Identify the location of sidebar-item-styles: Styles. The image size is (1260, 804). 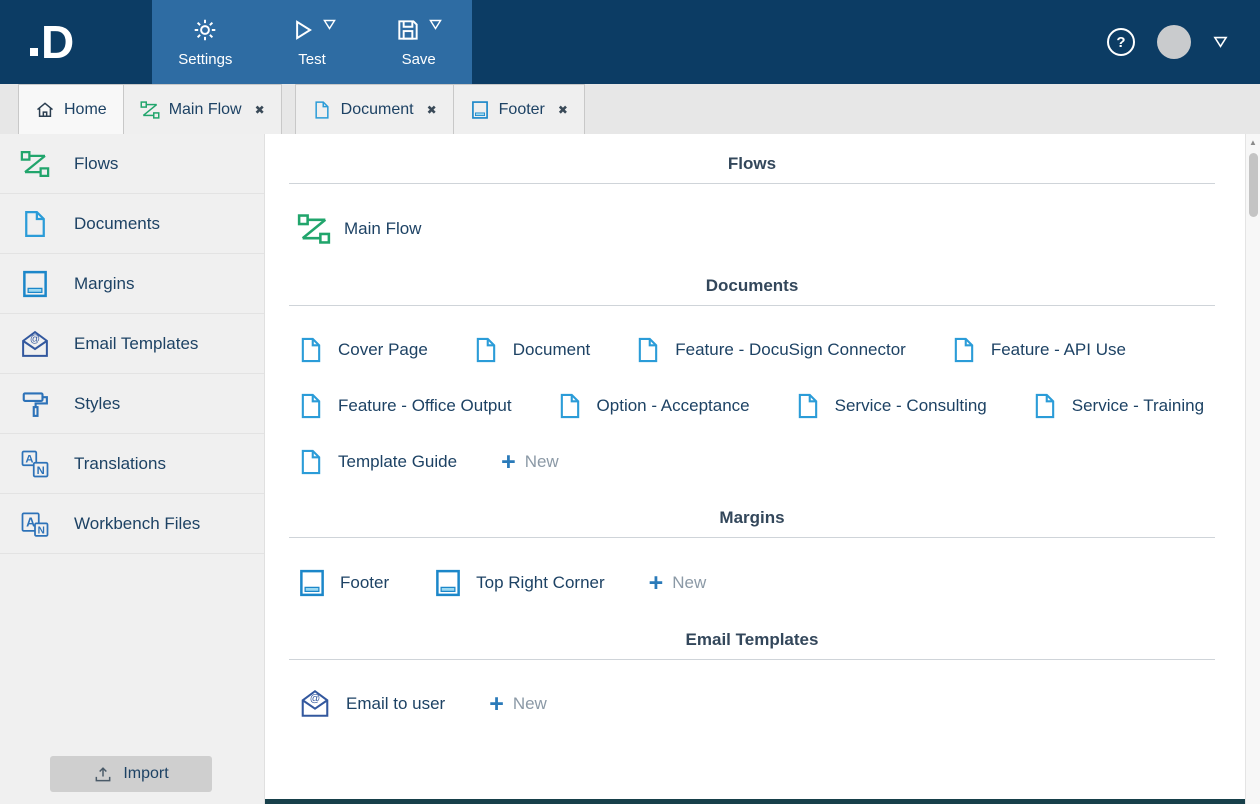
(132, 404).